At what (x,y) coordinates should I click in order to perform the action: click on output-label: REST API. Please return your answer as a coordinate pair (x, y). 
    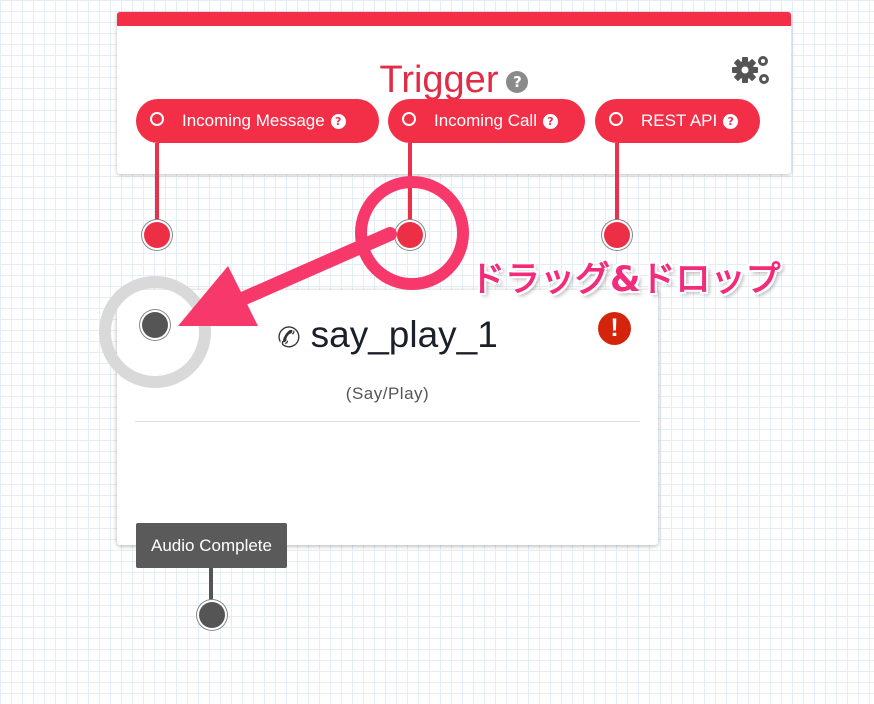
    Looking at the image, I should click on (679, 120).